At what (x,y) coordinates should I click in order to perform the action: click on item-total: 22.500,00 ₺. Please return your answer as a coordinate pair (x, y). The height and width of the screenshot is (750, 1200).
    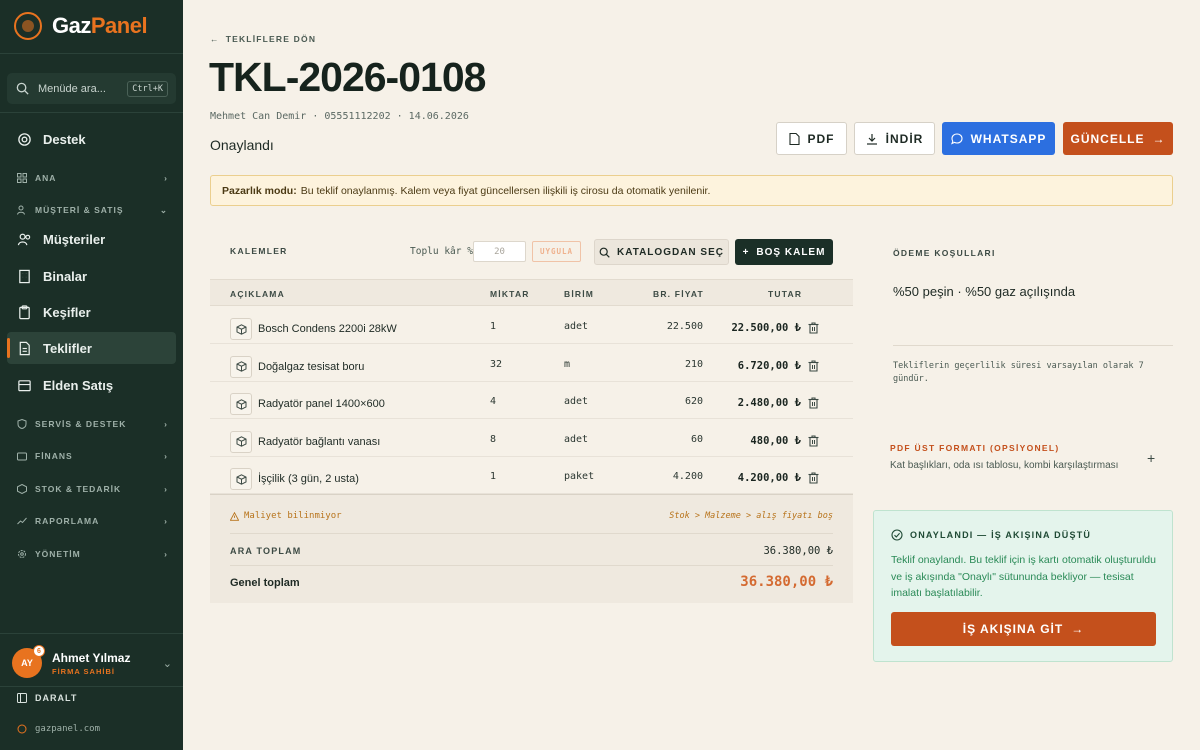
    Looking at the image, I should click on (766, 328).